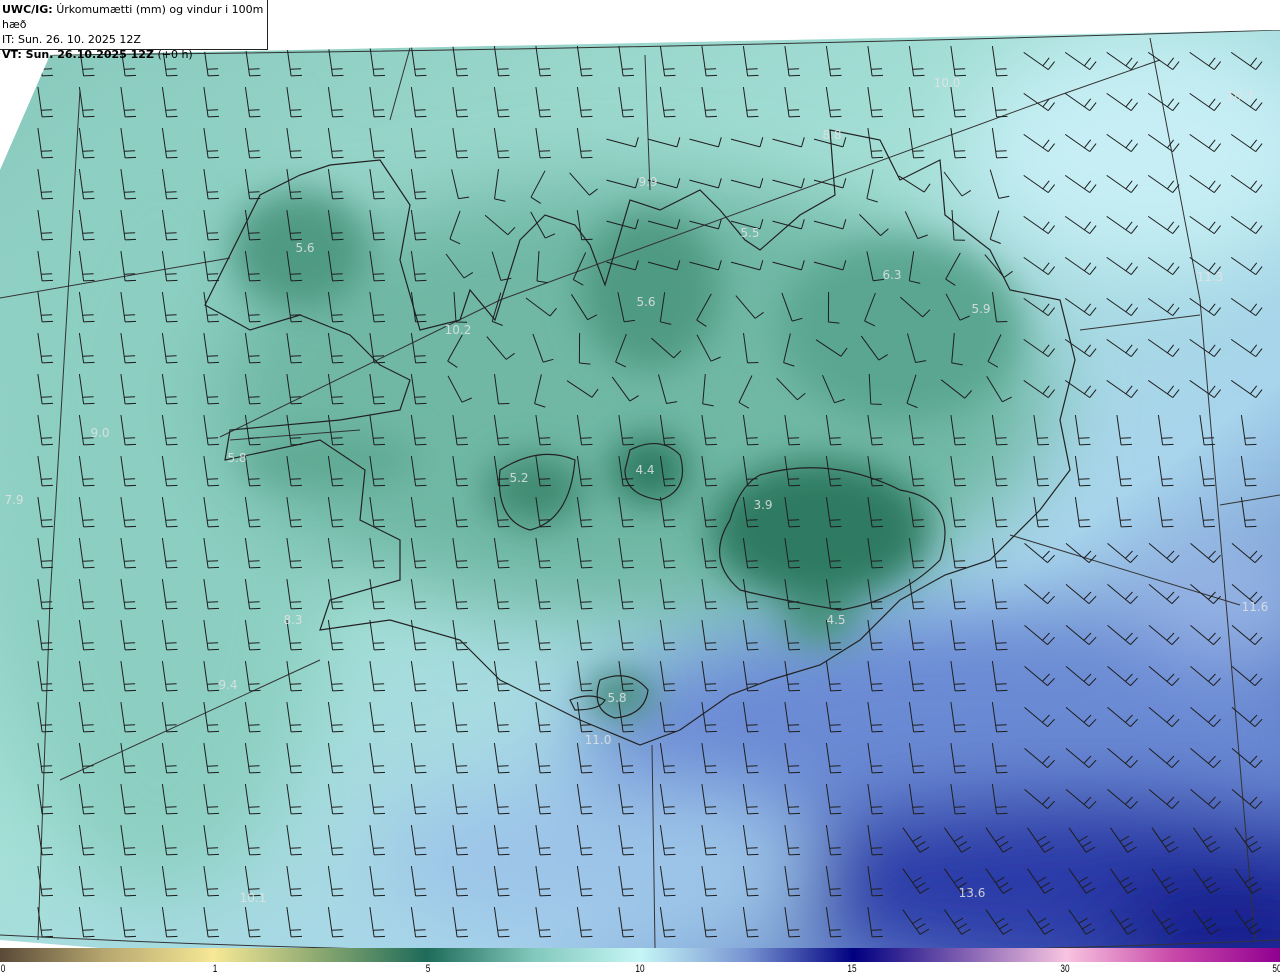 The width and height of the screenshot is (1280, 978). I want to click on value-label: 10.2, so click(458, 330).